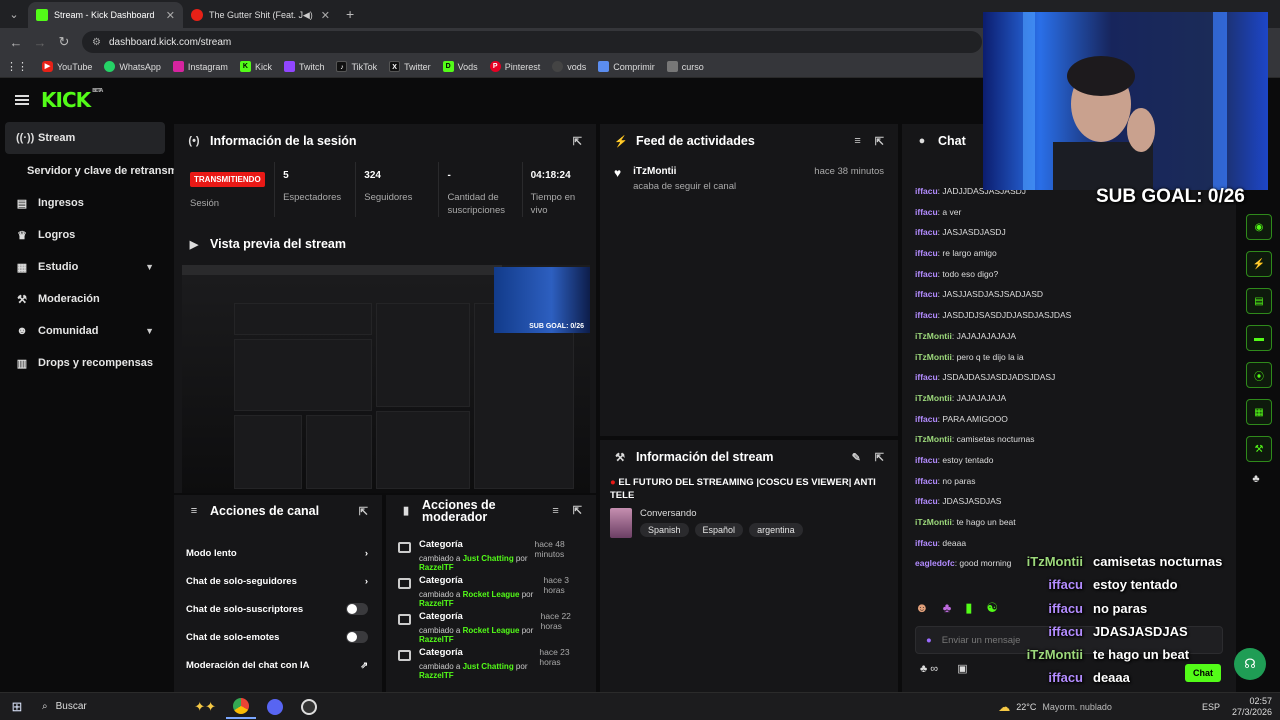  I want to click on new-tab-icon: +, so click(350, 14).